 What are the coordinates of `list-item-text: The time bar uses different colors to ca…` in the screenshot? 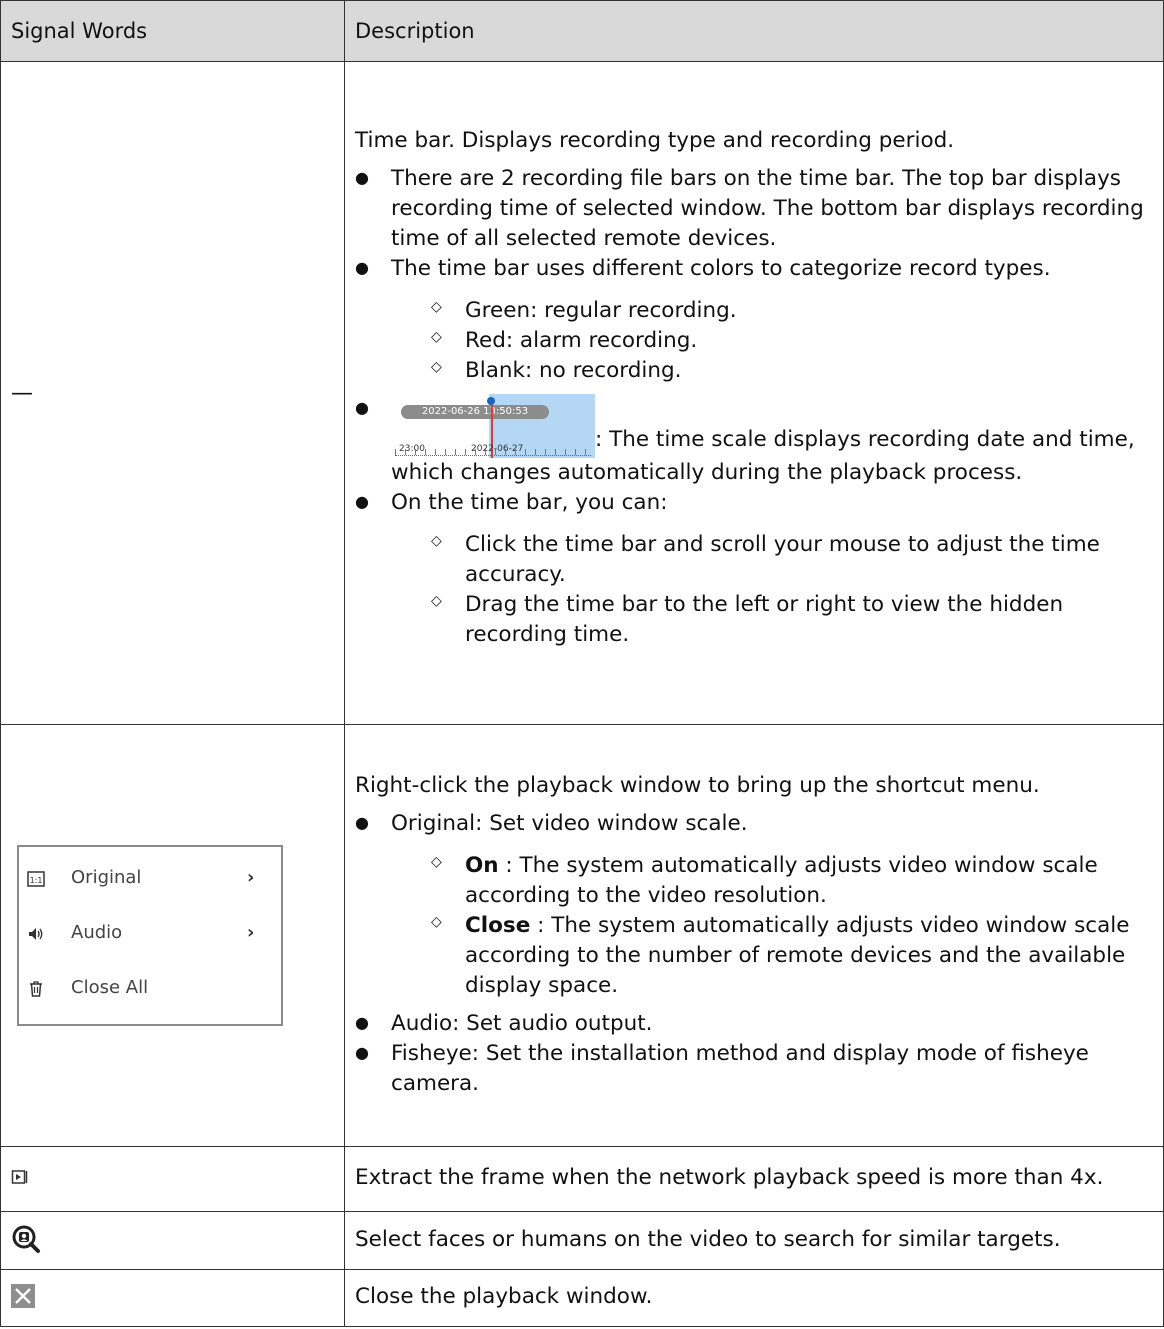 It's located at (721, 268).